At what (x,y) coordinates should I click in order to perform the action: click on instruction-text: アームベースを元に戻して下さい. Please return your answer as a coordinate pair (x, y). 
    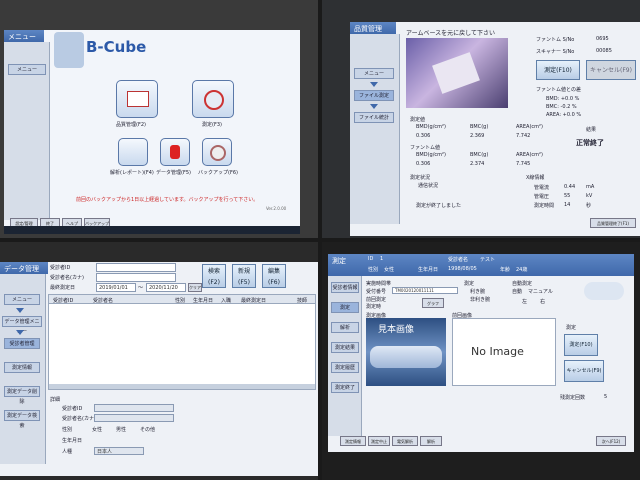
    Looking at the image, I should click on (450, 33).